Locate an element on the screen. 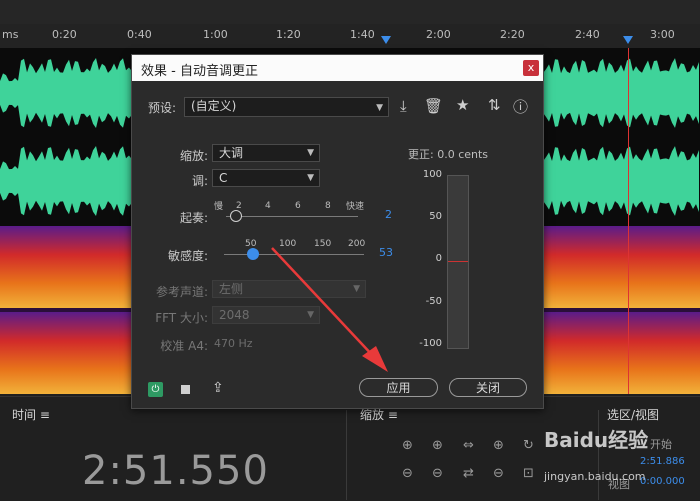  playhead-marker is located at coordinates (628, 40).